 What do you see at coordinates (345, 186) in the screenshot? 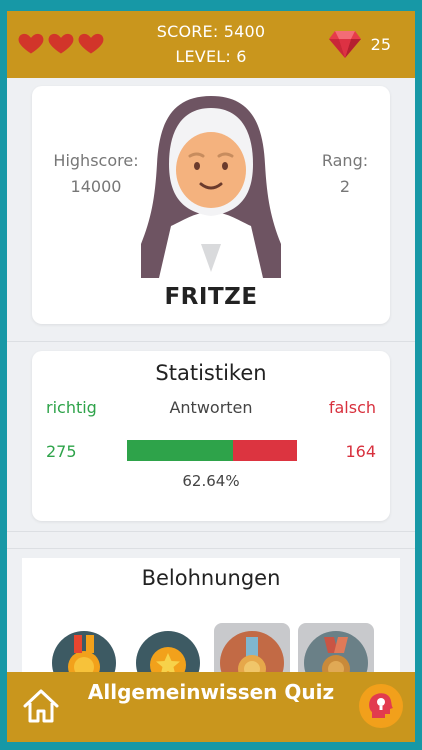
I see `rank-value: 2` at bounding box center [345, 186].